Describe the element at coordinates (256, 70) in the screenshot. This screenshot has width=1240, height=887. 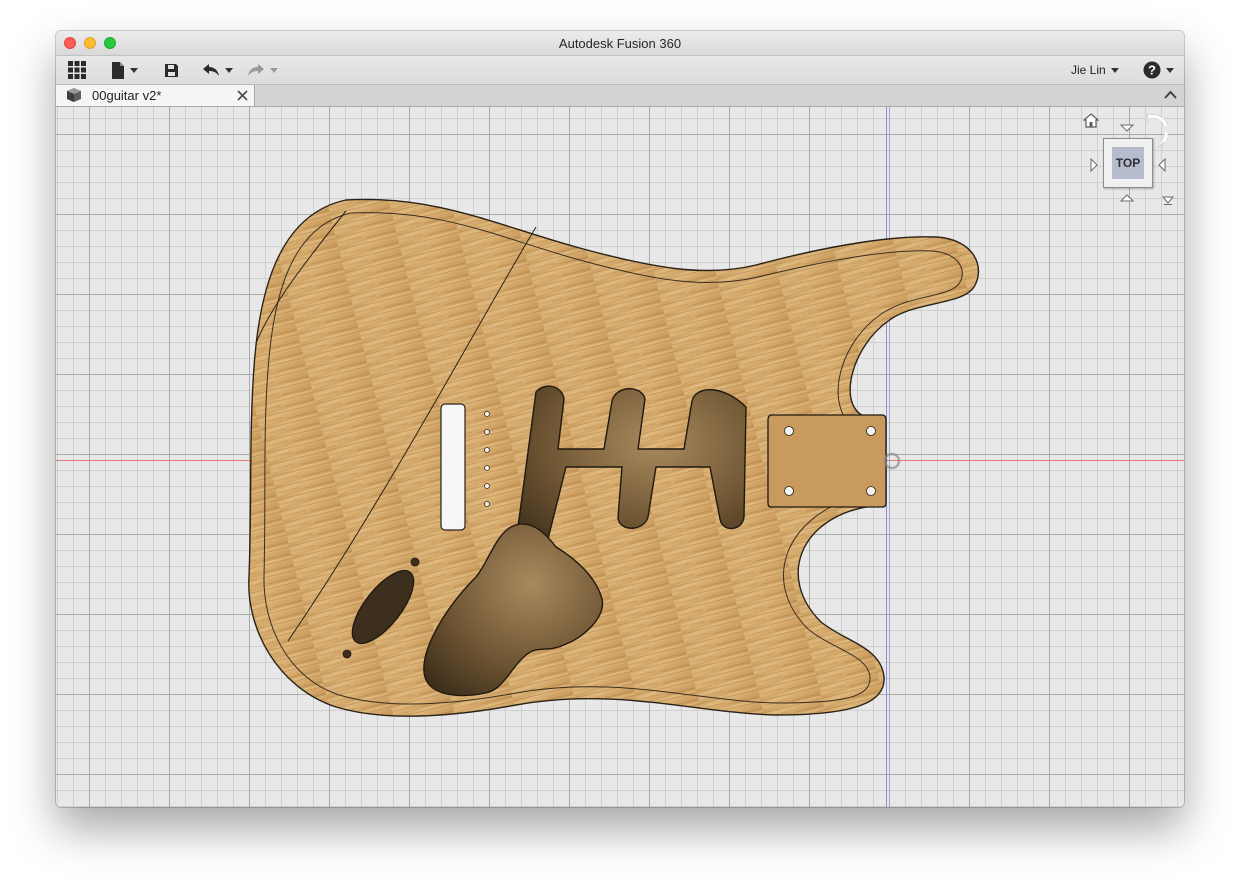
I see `redo-icon` at that location.